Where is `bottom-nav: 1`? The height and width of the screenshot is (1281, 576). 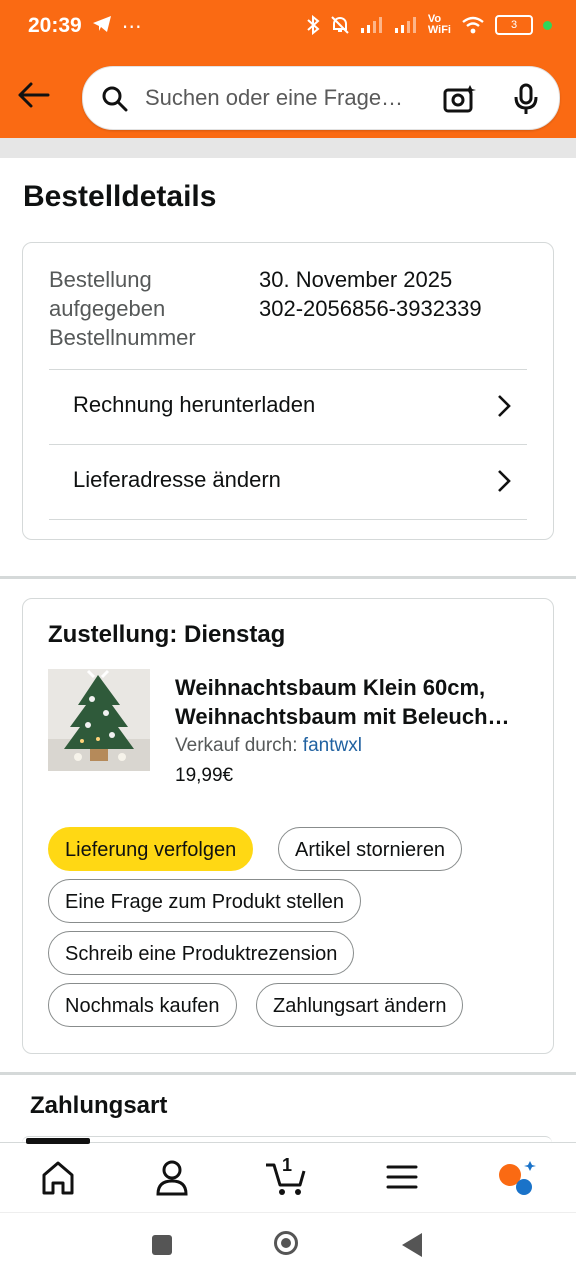
bottom-nav: 1 is located at coordinates (288, 1177).